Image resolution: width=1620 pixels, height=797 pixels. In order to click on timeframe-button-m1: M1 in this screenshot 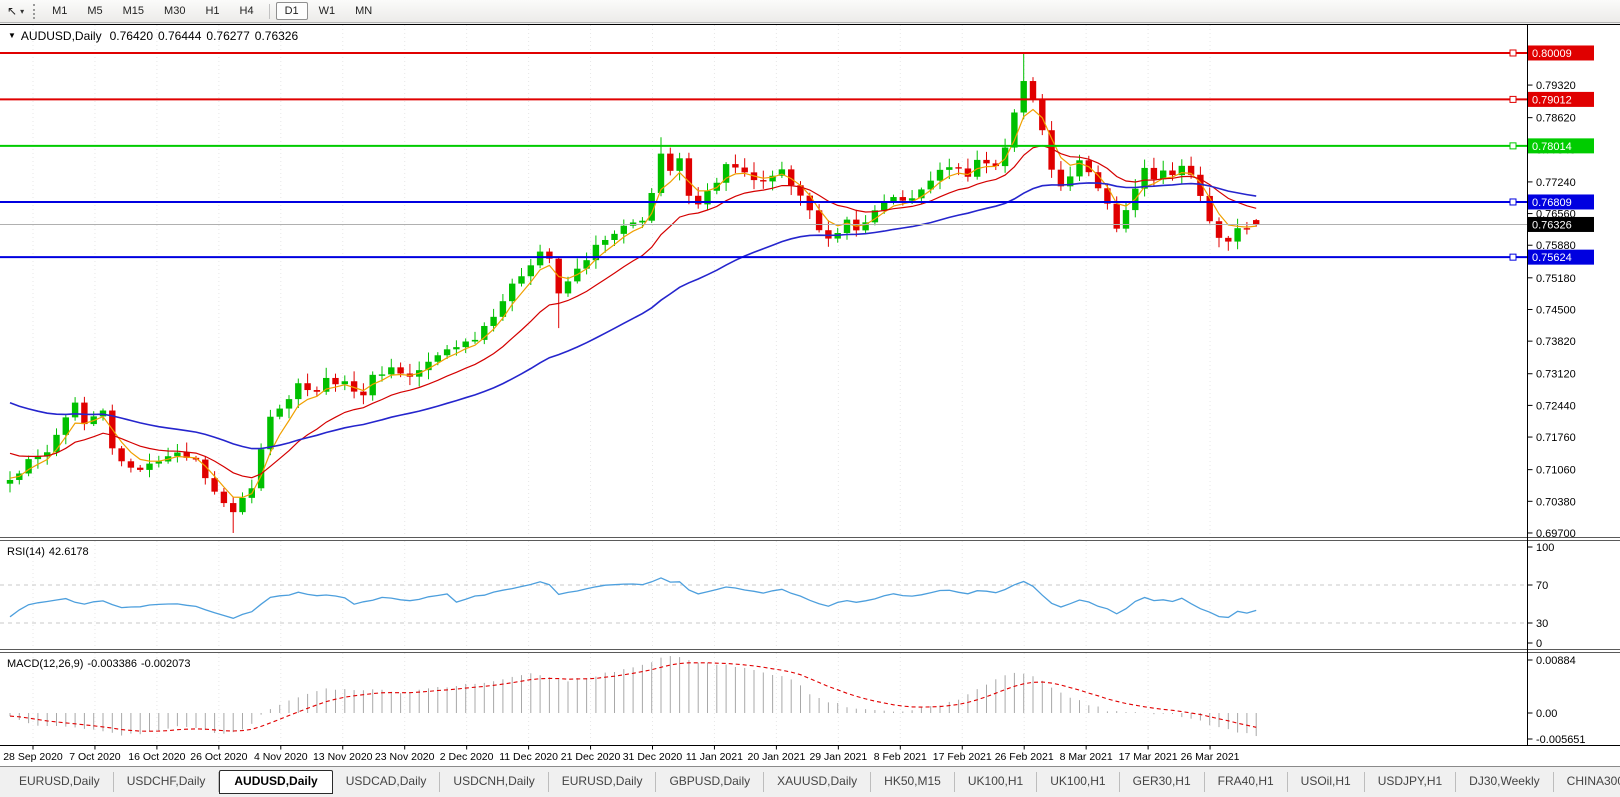, I will do `click(59, 11)`.